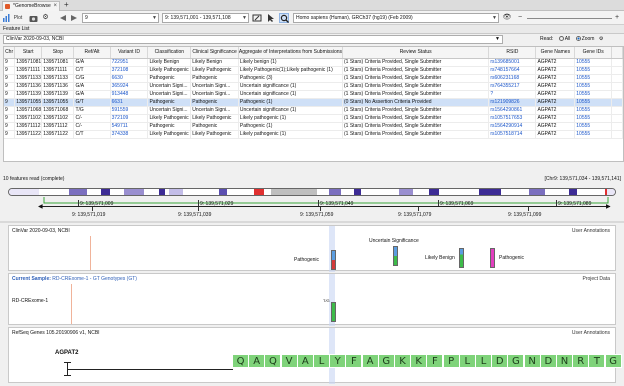 The height and width of the screenshot is (386, 624). I want to click on table-cell: rs764355217, so click(512, 86).